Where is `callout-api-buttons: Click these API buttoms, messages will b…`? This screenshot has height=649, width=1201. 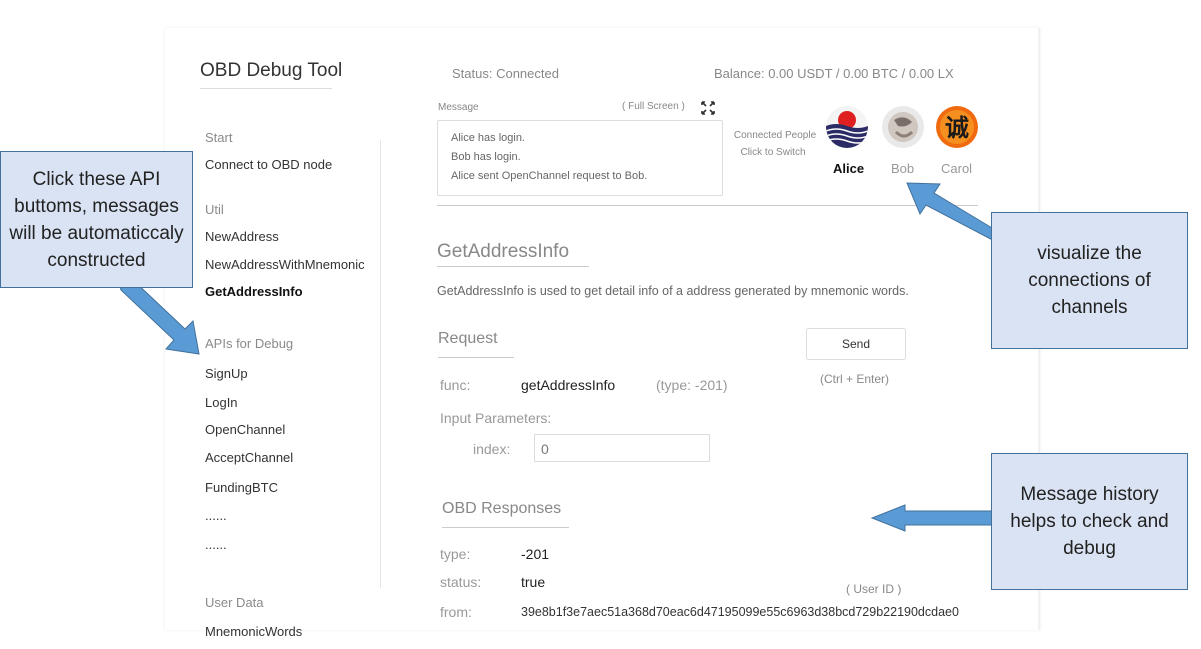
callout-api-buttons: Click these API buttoms, messages will b… is located at coordinates (96, 219).